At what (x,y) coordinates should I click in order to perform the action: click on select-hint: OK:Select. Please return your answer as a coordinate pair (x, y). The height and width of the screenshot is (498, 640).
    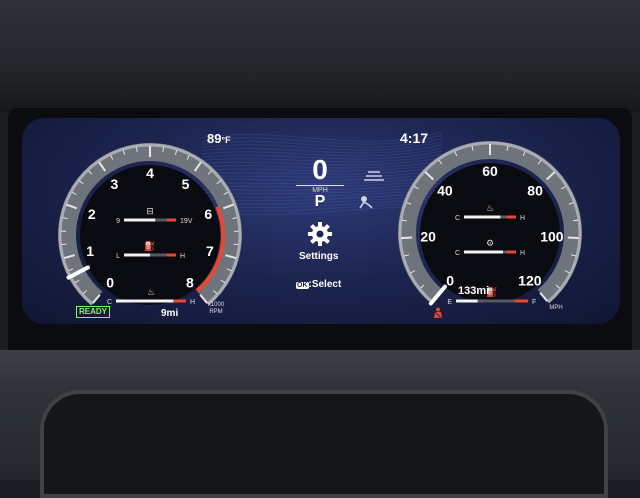
    Looking at the image, I should click on (318, 284).